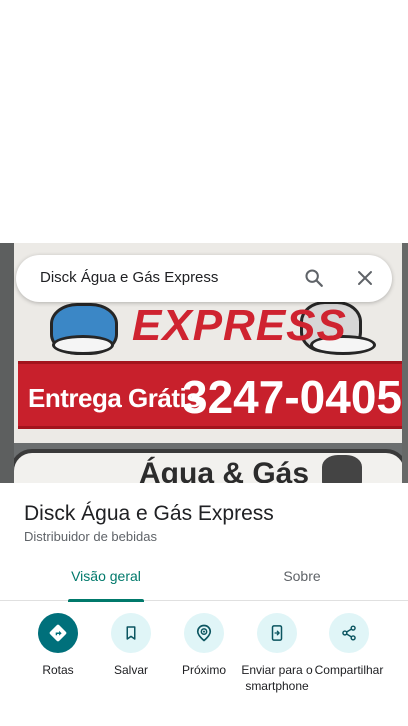  I want to click on save-label: Salvar, so click(130, 670).